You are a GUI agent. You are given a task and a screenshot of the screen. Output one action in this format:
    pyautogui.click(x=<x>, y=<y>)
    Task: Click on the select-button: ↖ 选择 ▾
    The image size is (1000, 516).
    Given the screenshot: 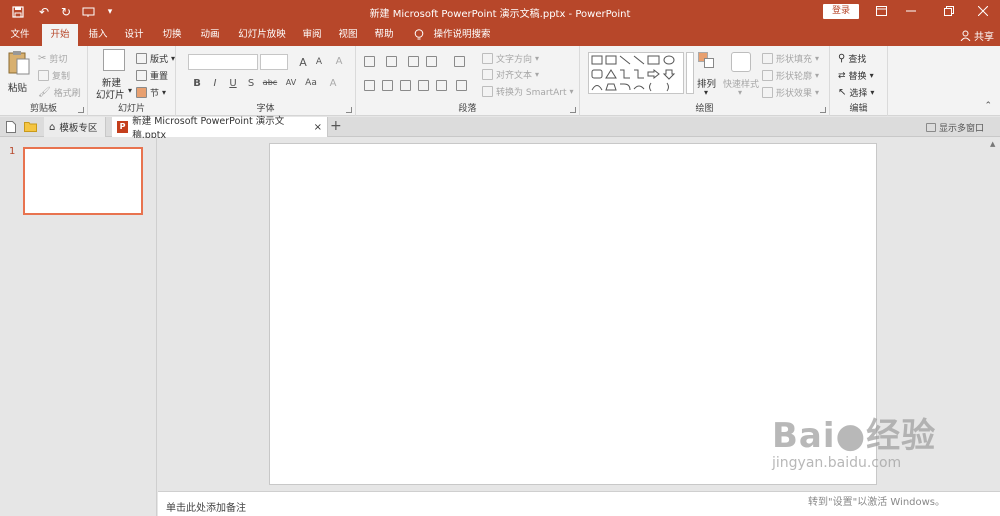 What is the action you would take?
    pyautogui.click(x=856, y=92)
    